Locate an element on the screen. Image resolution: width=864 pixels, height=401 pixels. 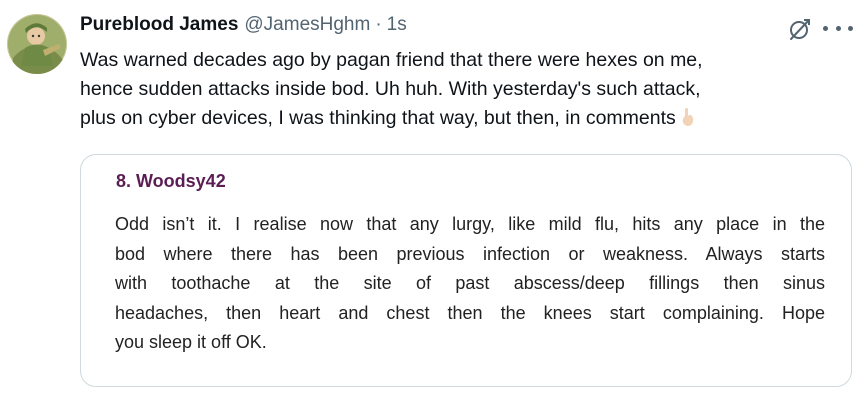
pointing-down-hand-icon is located at coordinates (688, 117).